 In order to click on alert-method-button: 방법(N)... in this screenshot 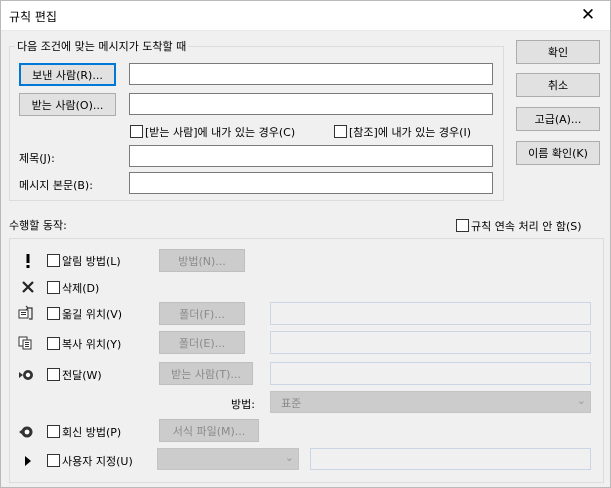, I will do `click(202, 260)`.